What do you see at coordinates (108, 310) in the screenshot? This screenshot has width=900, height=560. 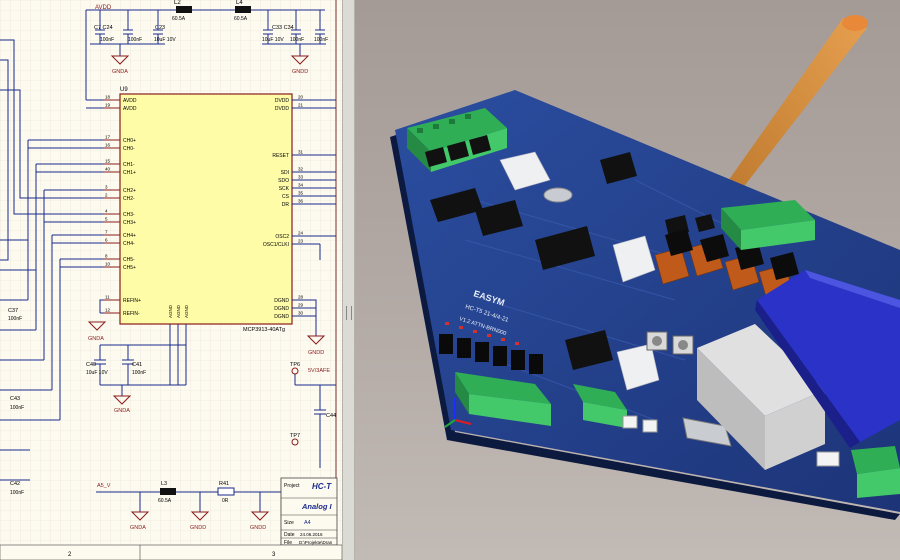 I see `ic-pin-number: 12` at bounding box center [108, 310].